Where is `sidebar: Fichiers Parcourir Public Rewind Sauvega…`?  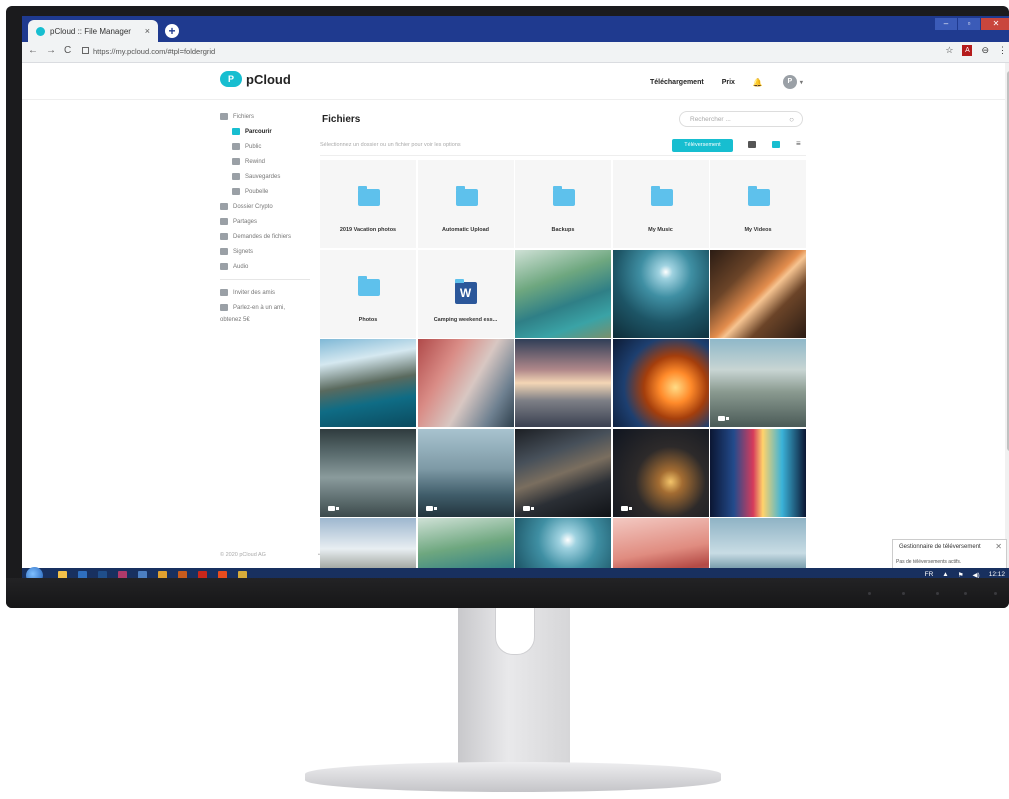 sidebar: Fichiers Parcourir Public Rewind Sauvega… is located at coordinates (265, 216).